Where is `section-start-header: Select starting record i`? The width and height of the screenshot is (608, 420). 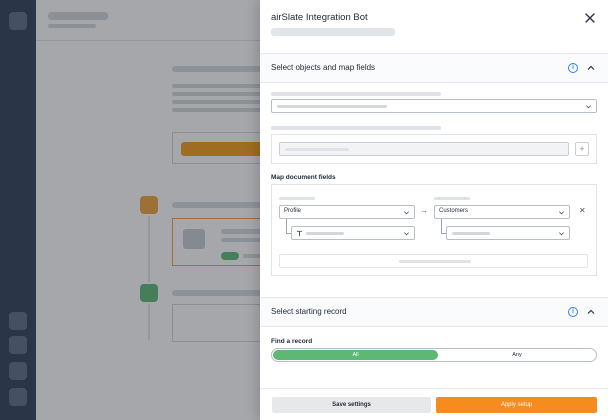
section-start-header: Select starting record i is located at coordinates (434, 312).